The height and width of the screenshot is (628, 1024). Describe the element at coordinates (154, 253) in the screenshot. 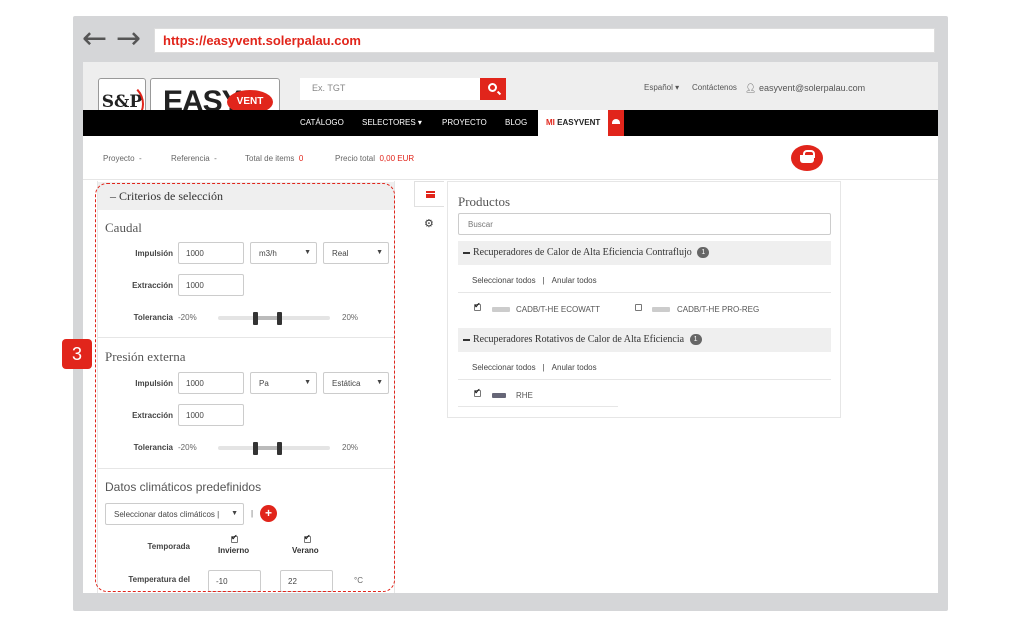

I see `caudal-impulsion-label: Impulsión` at that location.